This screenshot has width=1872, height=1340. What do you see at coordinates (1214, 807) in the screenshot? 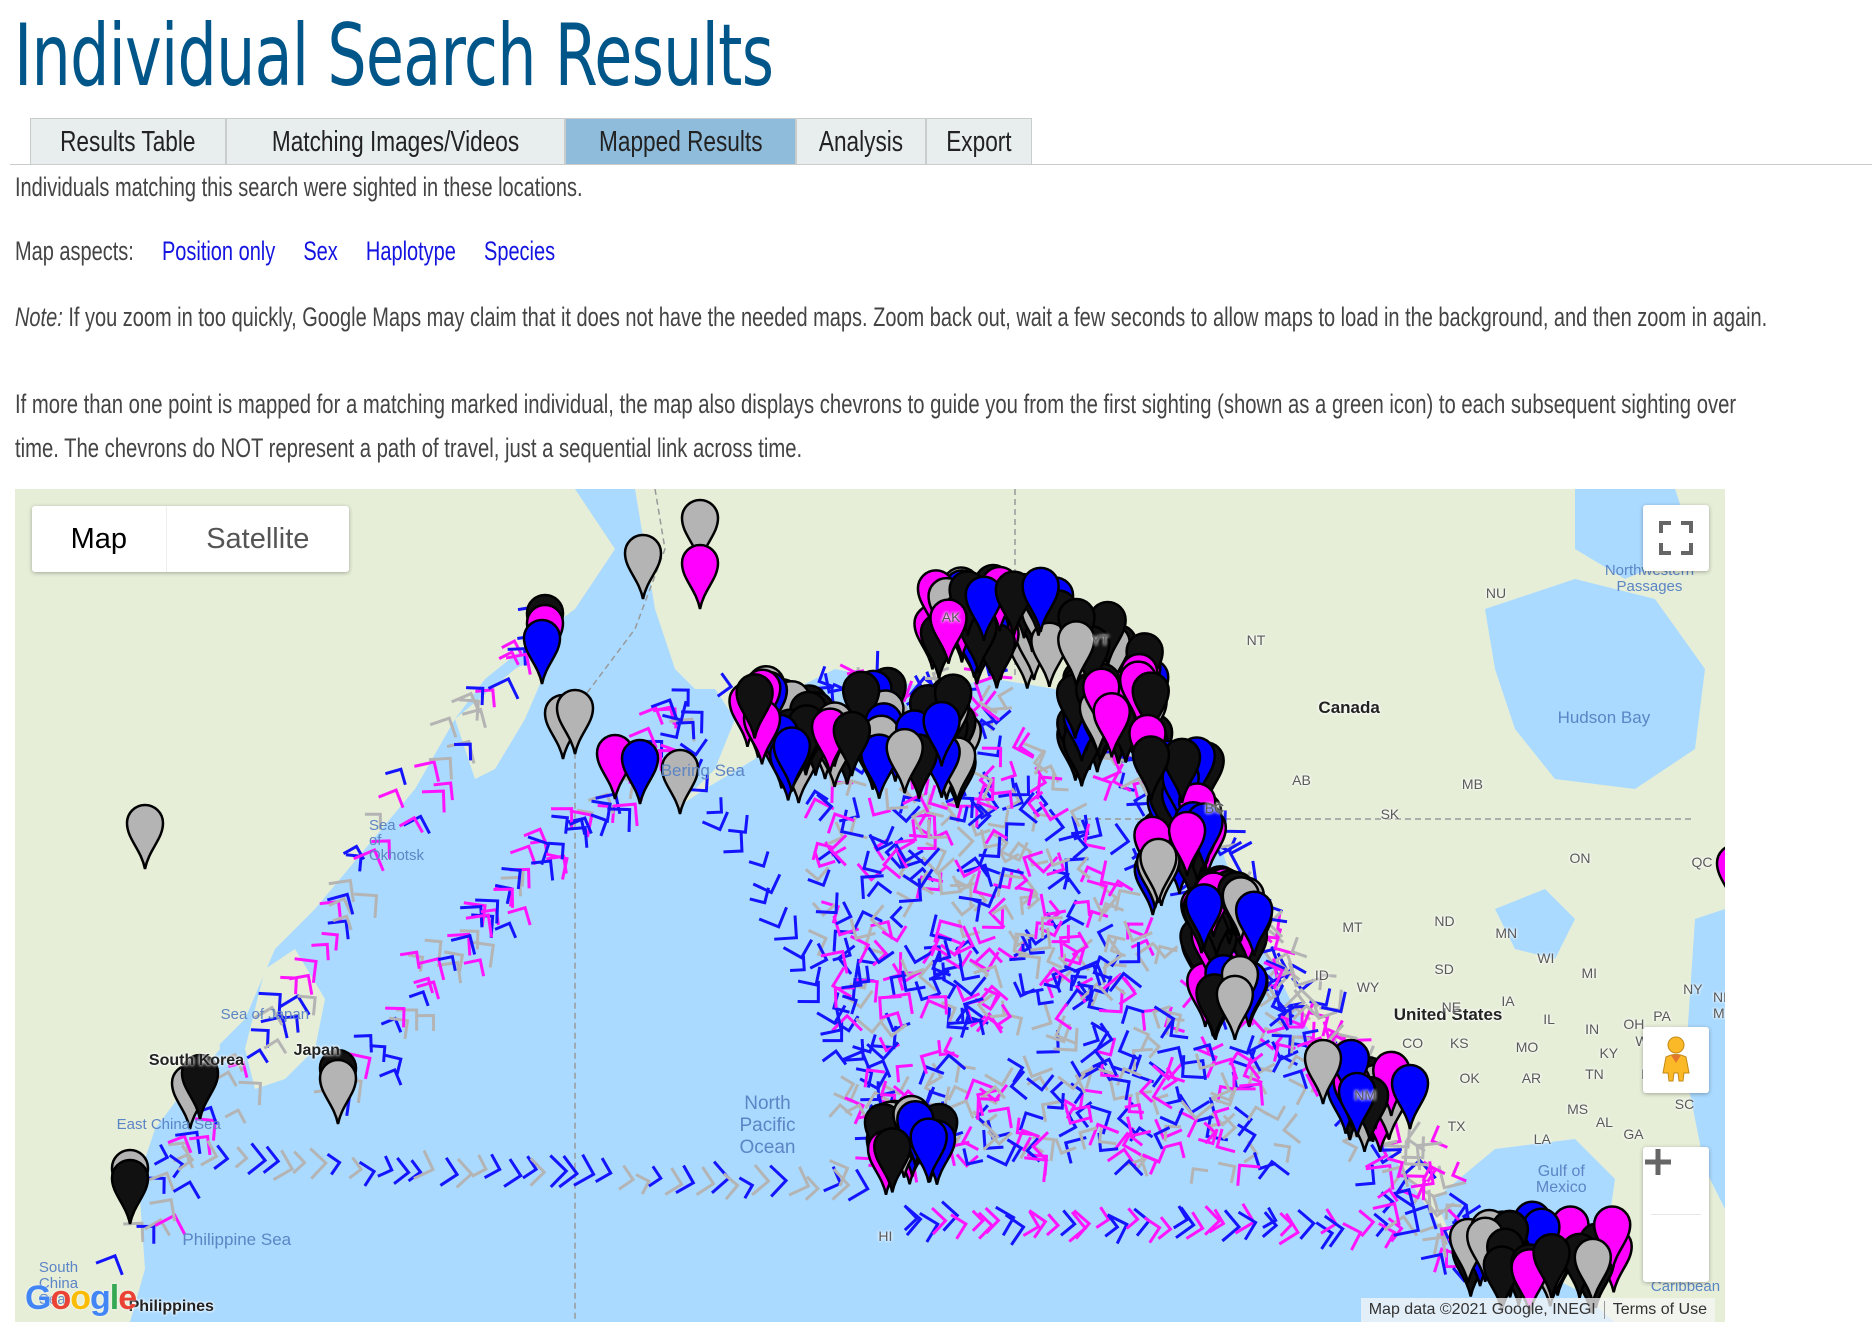
I see `label-state-bc: BC` at bounding box center [1214, 807].